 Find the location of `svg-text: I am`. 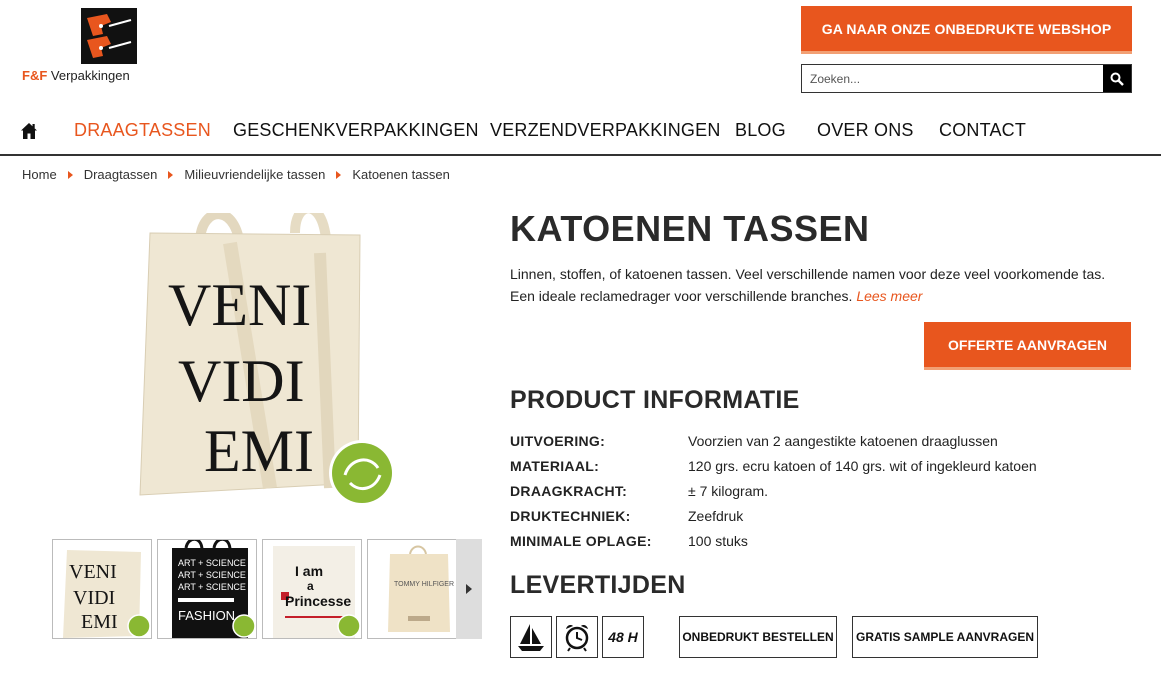

svg-text: I am is located at coordinates (309, 571).